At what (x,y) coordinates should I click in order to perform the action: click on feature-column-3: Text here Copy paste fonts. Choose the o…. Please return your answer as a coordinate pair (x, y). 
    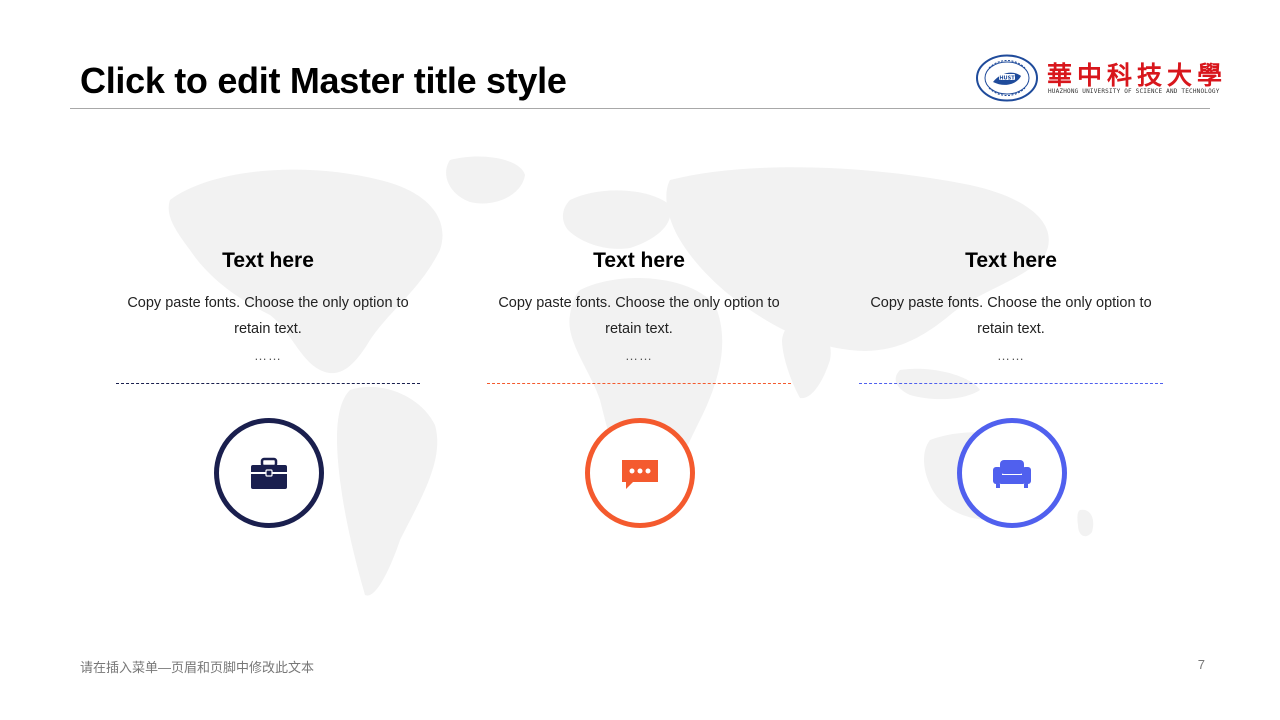
    Looking at the image, I should click on (1011, 395).